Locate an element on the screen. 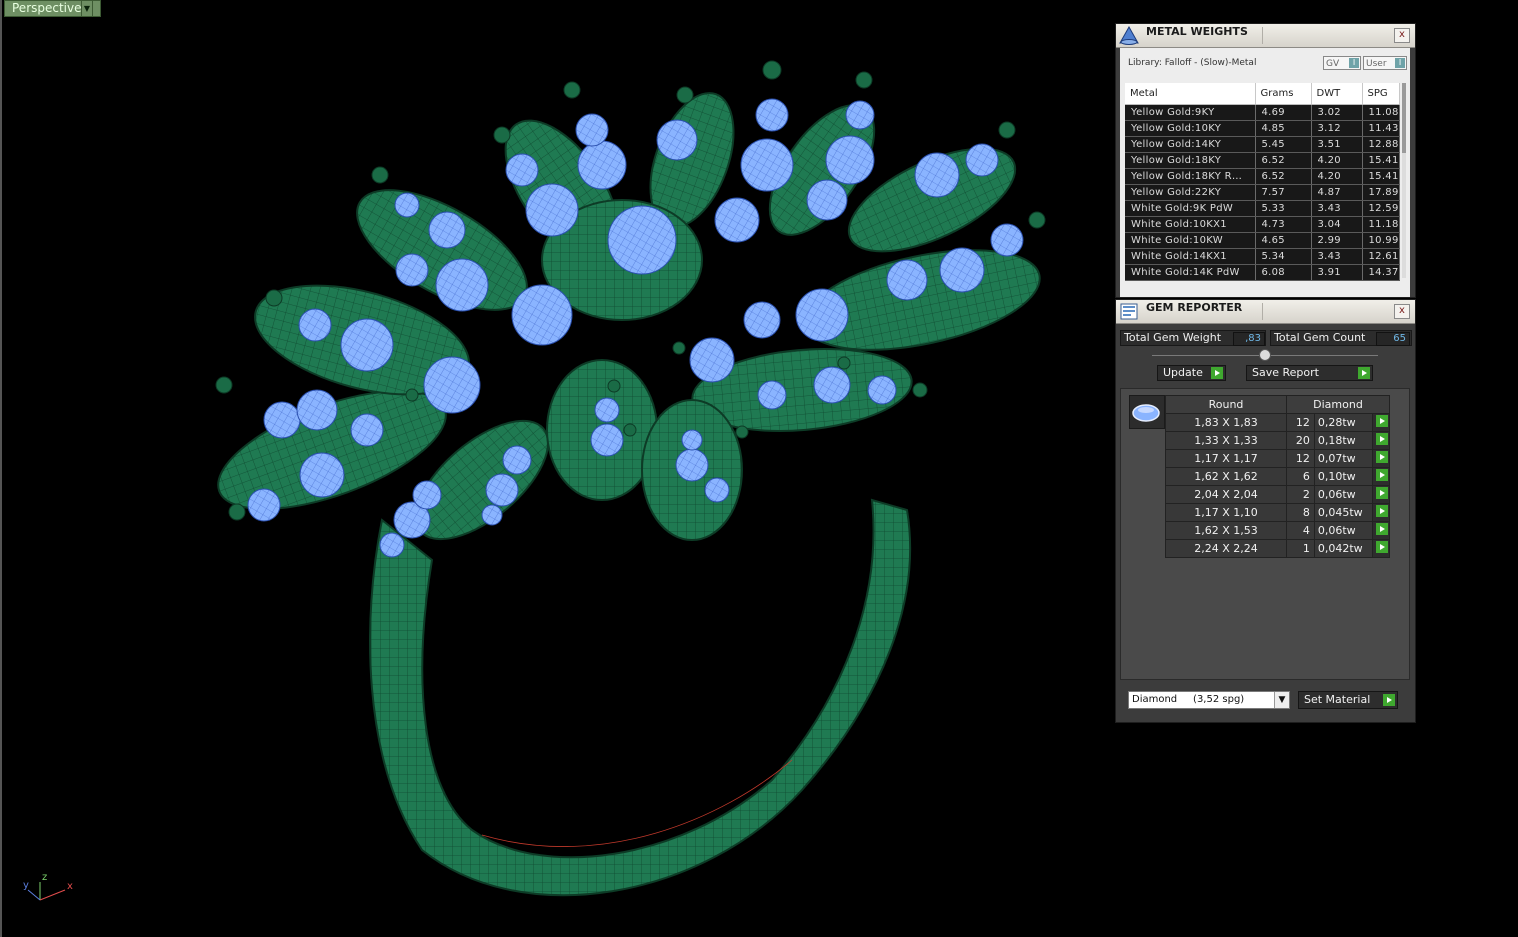 The width and height of the screenshot is (1518, 937). column-header: SPG is located at coordinates (1381, 94).